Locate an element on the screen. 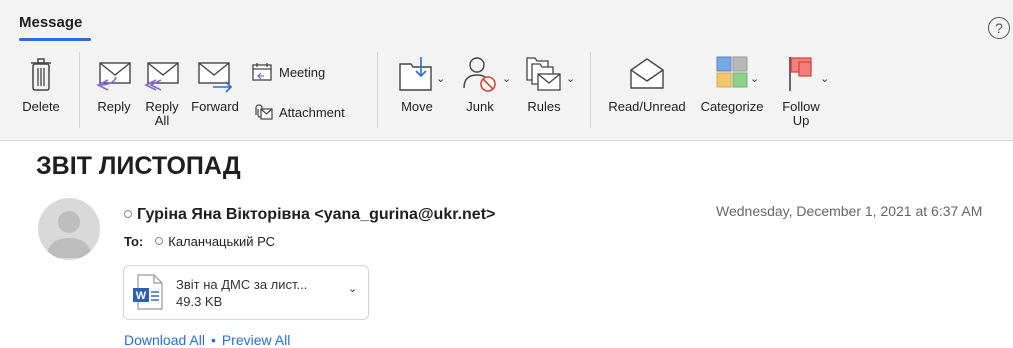 This screenshot has width=1013, height=348. move-chevron-down-icon: ⌄ is located at coordinates (440, 78).